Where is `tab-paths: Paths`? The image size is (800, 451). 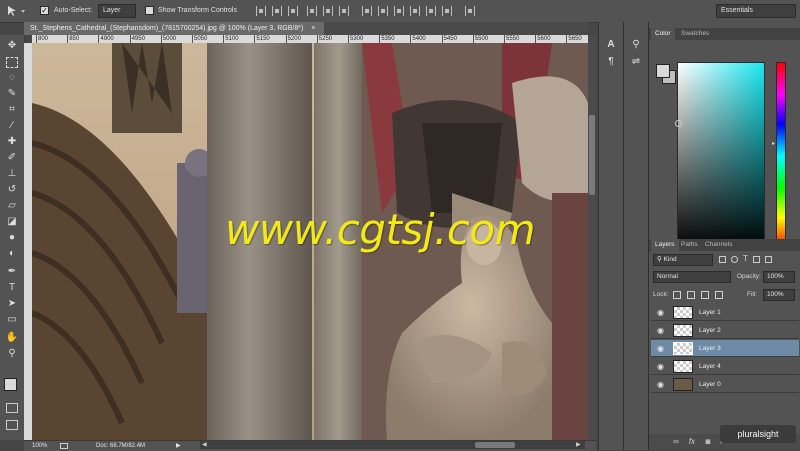
tab-paths: Paths is located at coordinates (689, 245).